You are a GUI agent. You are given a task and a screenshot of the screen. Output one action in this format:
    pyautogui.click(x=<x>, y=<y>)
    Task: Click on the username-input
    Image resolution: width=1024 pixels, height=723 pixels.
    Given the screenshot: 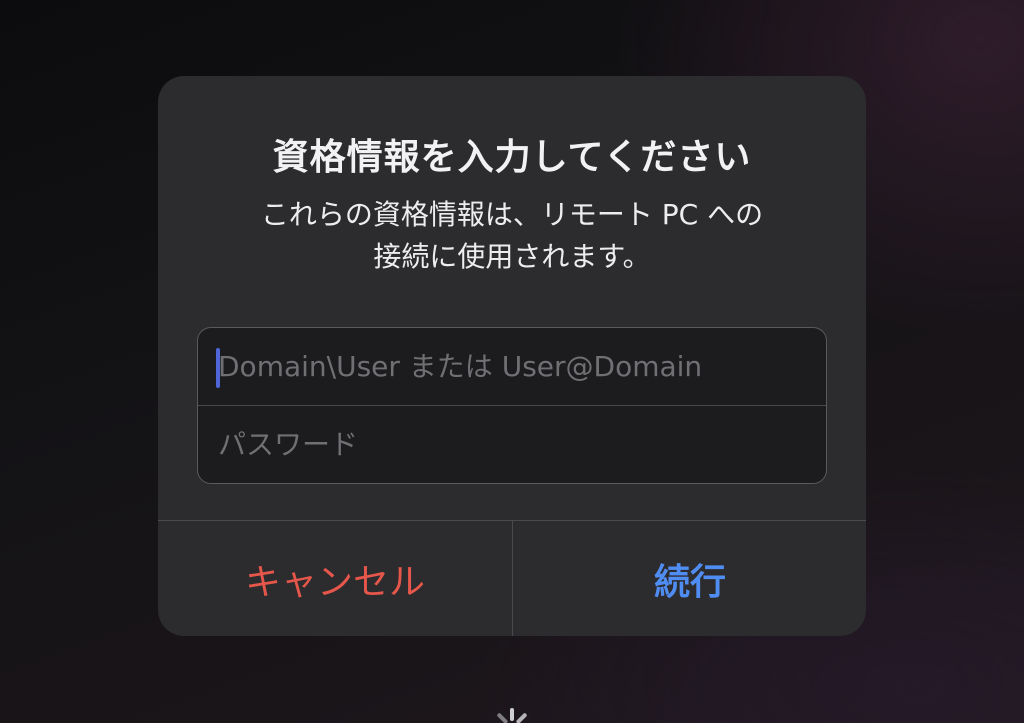 What is the action you would take?
    pyautogui.click(x=512, y=366)
    